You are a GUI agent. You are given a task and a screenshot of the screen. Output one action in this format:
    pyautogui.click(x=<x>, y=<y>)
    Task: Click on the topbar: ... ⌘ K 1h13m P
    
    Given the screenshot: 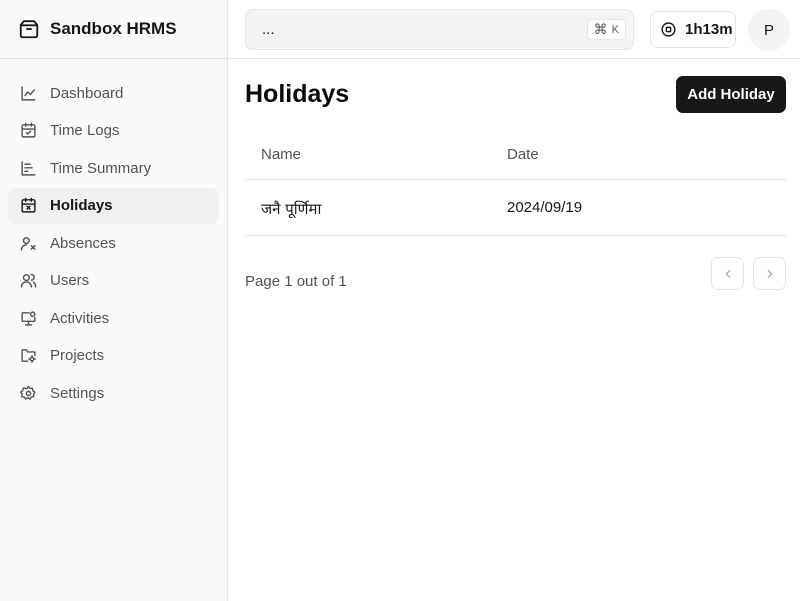 What is the action you would take?
    pyautogui.click(x=514, y=29)
    